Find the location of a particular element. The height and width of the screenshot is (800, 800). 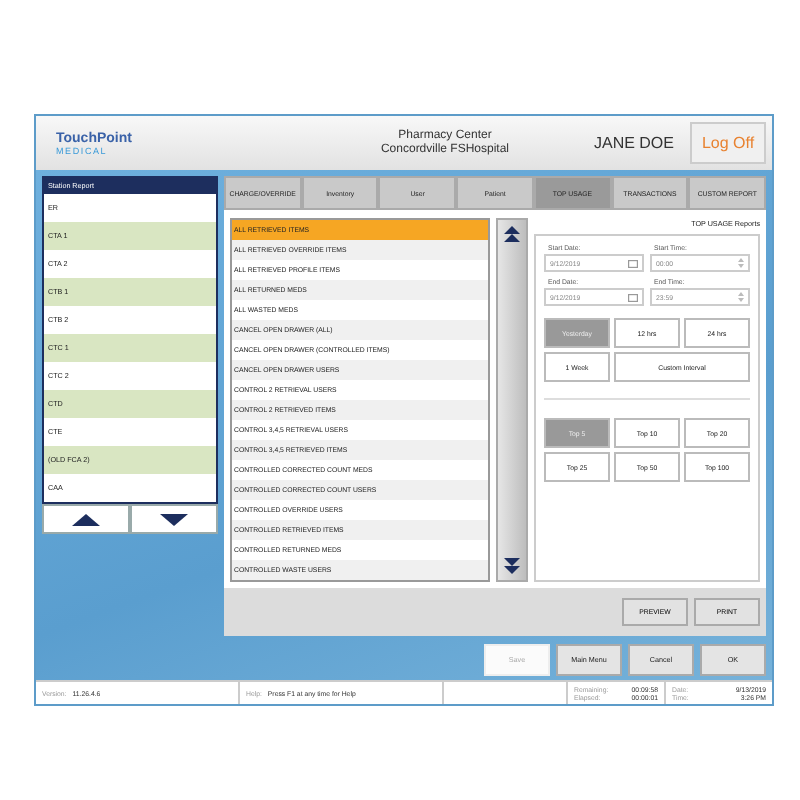

scroll-bottom-icon is located at coordinates (512, 565).